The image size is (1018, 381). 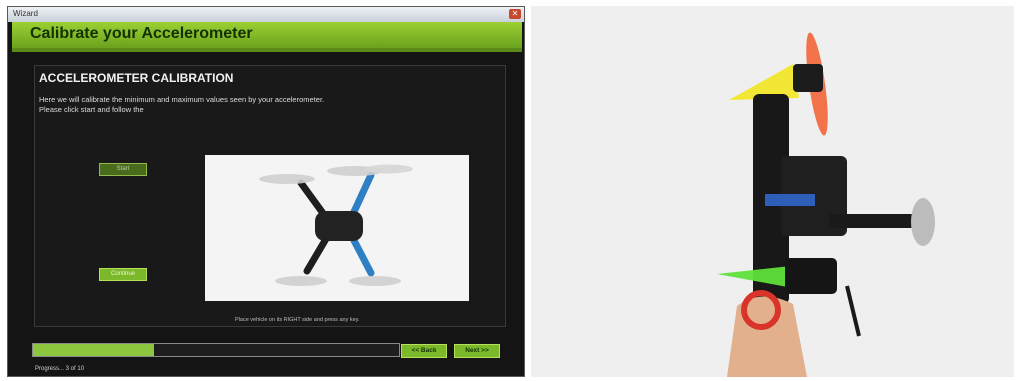 I want to click on section-title: ACCELEROMETER CALIBRATION, so click(x=136, y=78).